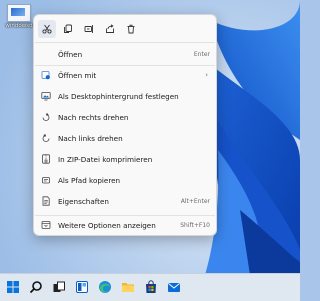  I want to click on menu-item-set-wallpaper: Als Desktophintergrund festlegen, so click(125, 96).